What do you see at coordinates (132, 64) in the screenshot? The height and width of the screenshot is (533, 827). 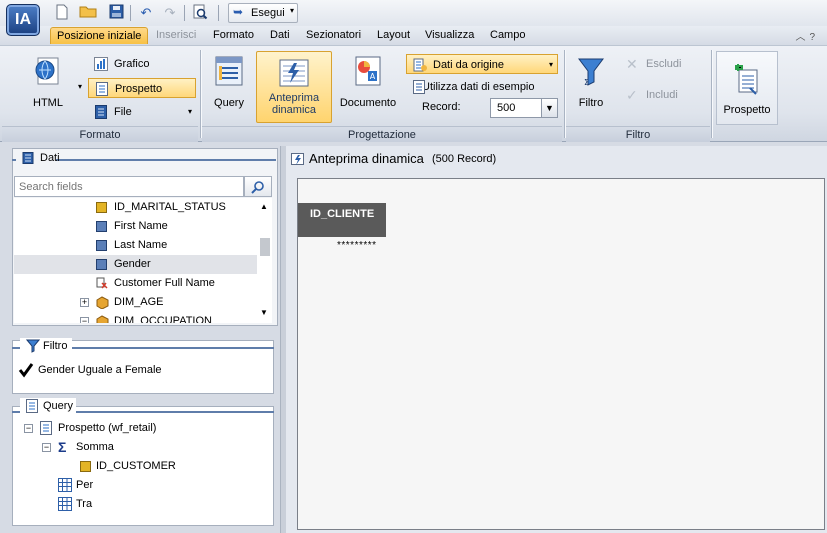 I see `grafico-label: Grafico` at bounding box center [132, 64].